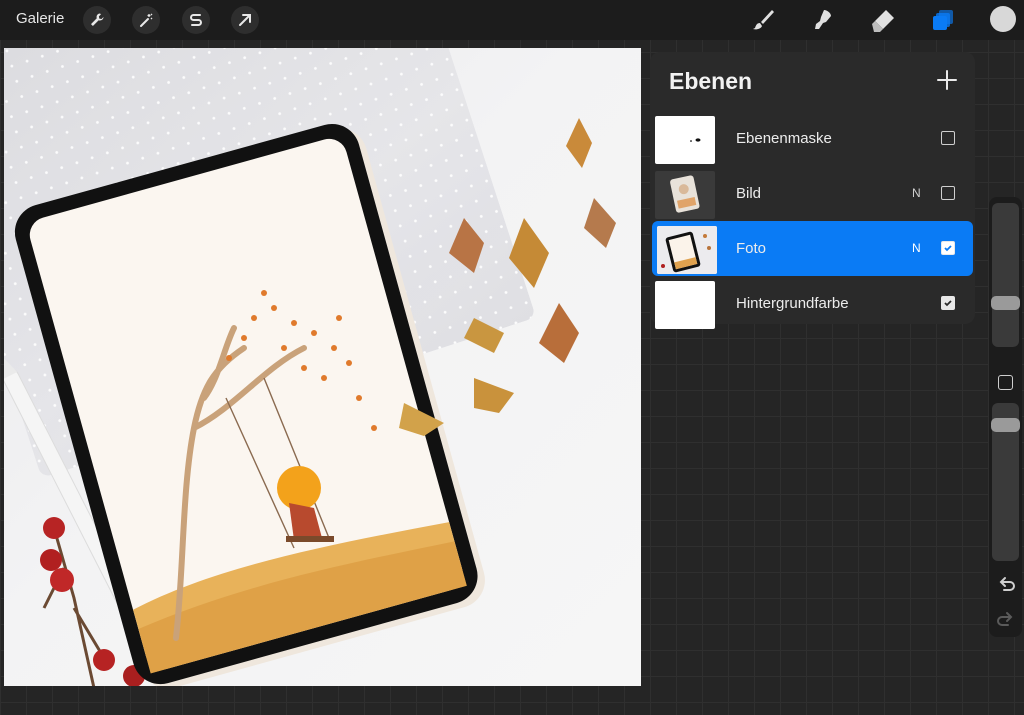 The height and width of the screenshot is (715, 1024). Describe the element at coordinates (196, 20) in the screenshot. I see `selection-s-icon` at that location.